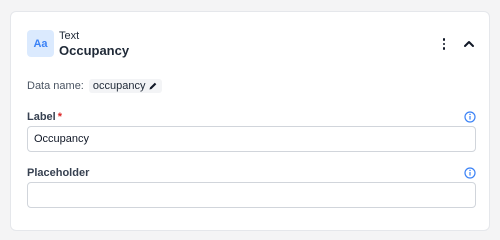  I want to click on label-input, so click(251, 139).